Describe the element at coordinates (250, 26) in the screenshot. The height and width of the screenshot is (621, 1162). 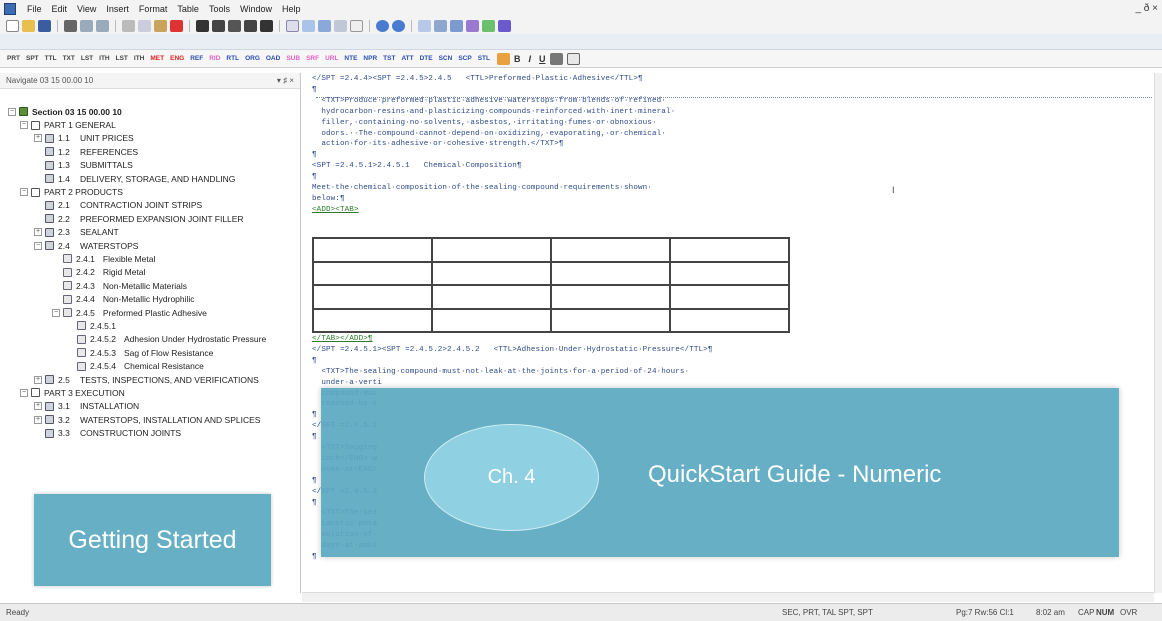
I see `replace-icon` at that location.